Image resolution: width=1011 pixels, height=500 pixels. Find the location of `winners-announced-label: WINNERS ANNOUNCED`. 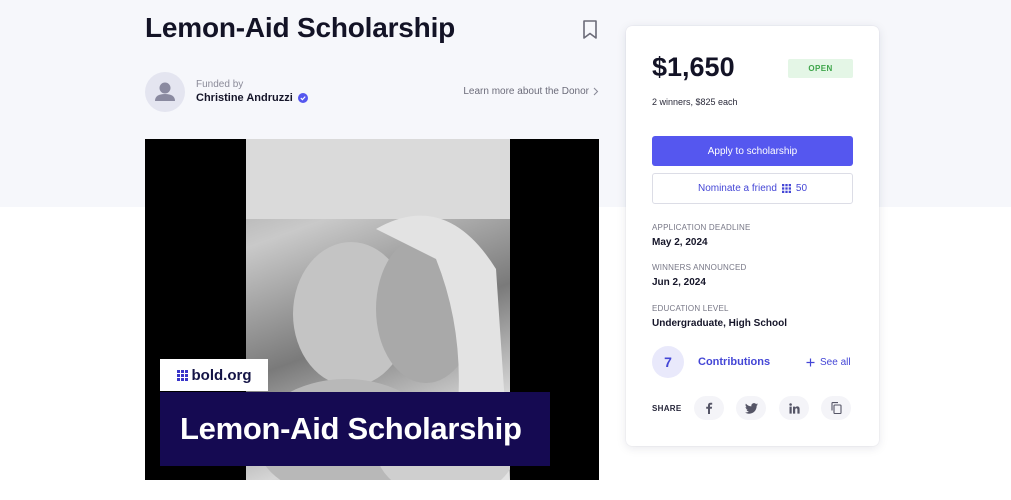

winners-announced-label: WINNERS ANNOUNCED is located at coordinates (699, 267).